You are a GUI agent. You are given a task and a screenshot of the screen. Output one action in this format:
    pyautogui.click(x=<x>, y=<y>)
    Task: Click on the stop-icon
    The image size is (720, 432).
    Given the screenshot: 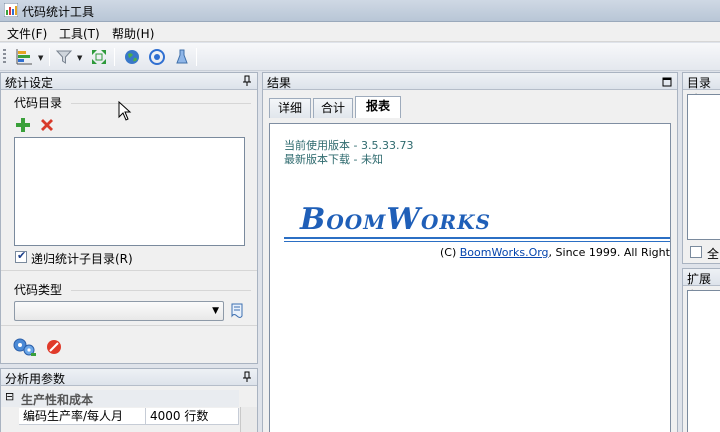 What is the action you would take?
    pyautogui.click(x=54, y=347)
    